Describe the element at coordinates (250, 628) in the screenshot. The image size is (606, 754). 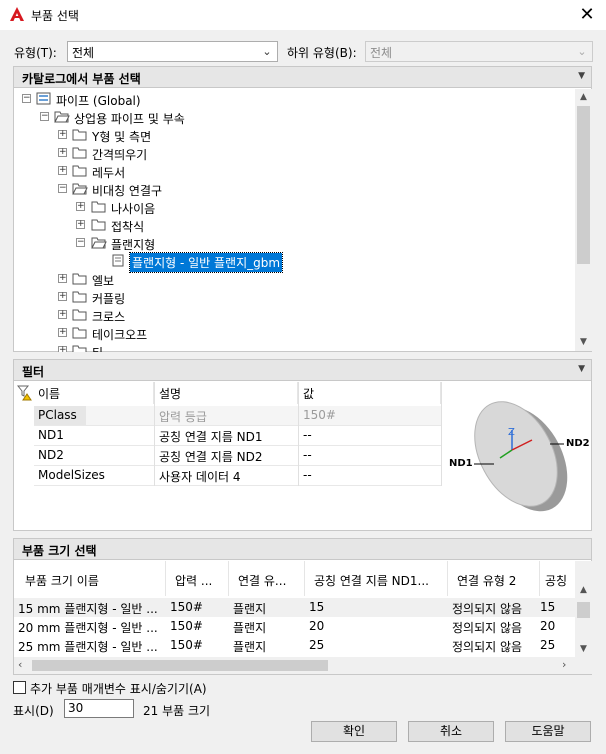
I see `connection-type-cell: 플랜지` at that location.